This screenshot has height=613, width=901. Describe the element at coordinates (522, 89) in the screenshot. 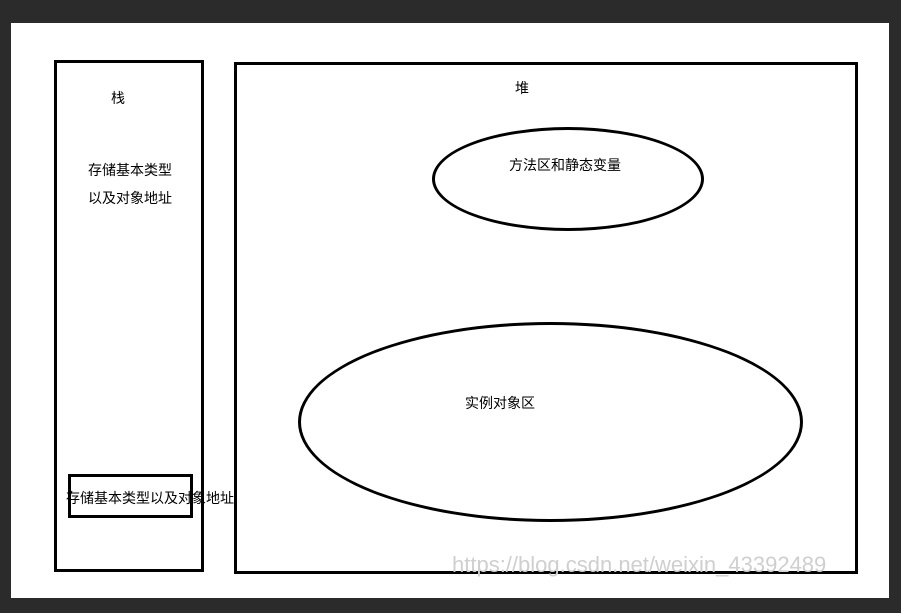

I see `heap-title: 堆` at that location.